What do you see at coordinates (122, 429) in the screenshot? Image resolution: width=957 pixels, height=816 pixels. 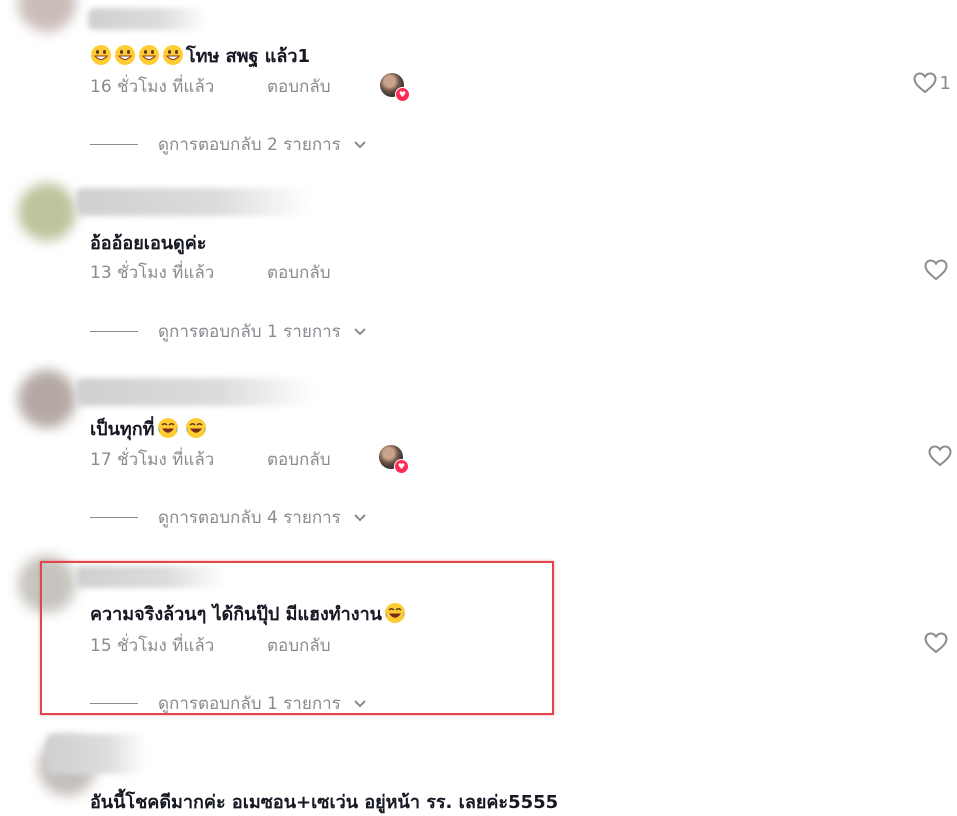 I see `comment-body: เป็นทุกที่` at bounding box center [122, 429].